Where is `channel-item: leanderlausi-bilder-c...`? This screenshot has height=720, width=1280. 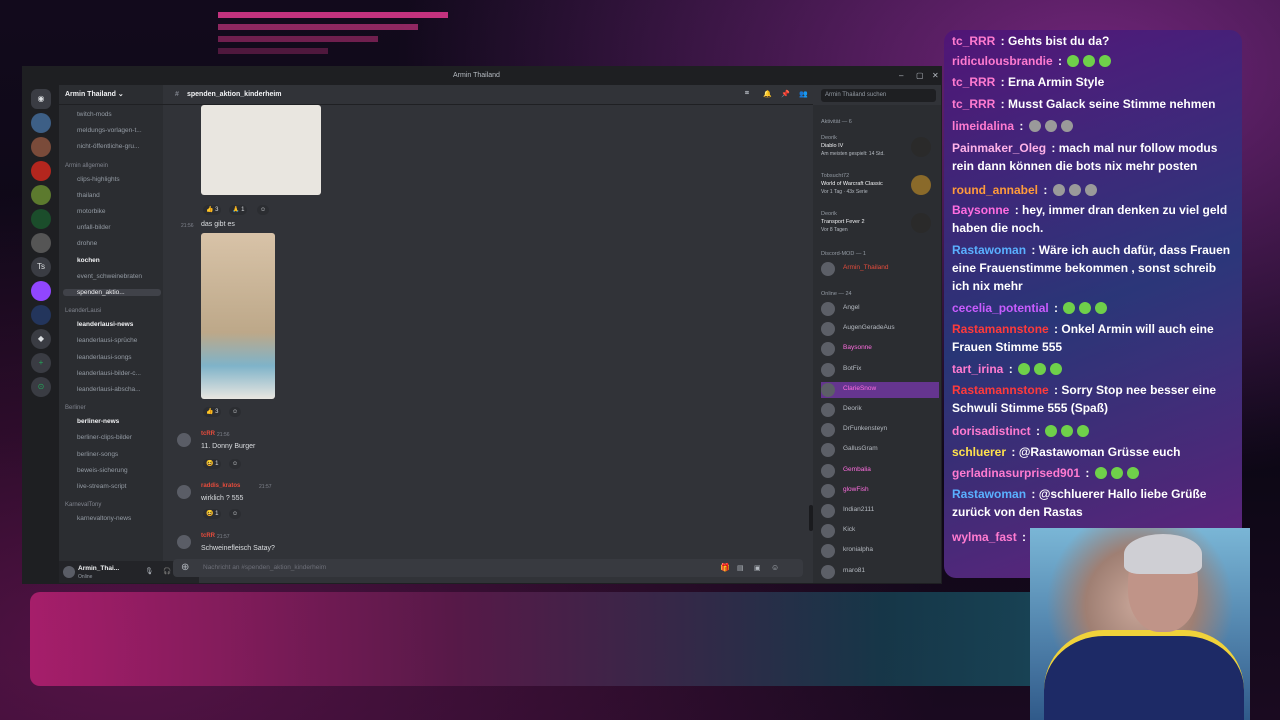 channel-item: leanderlausi-bilder-c... is located at coordinates (114, 373).